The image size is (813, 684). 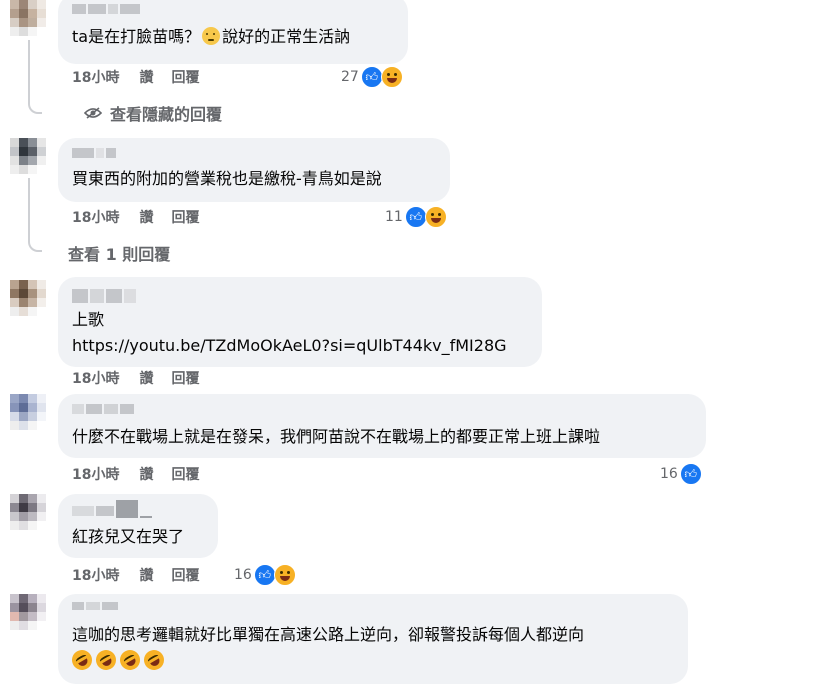 What do you see at coordinates (336, 436) in the screenshot?
I see `comment-text: 什麼不在戰場上就是在發呆，我們阿苗說不在戰場上的都要正常上班上課啦` at bounding box center [336, 436].